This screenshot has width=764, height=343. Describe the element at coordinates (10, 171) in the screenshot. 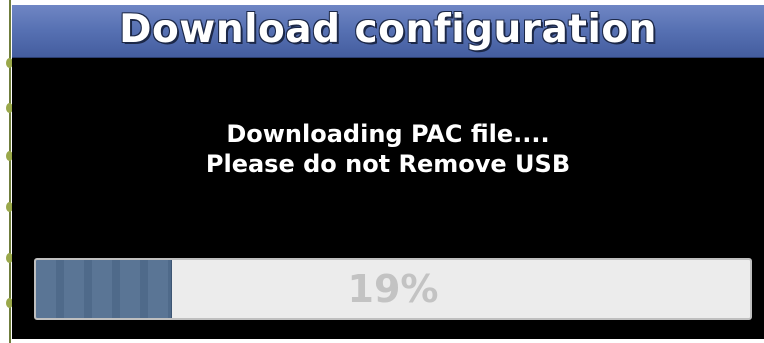

I see `edge-line` at that location.